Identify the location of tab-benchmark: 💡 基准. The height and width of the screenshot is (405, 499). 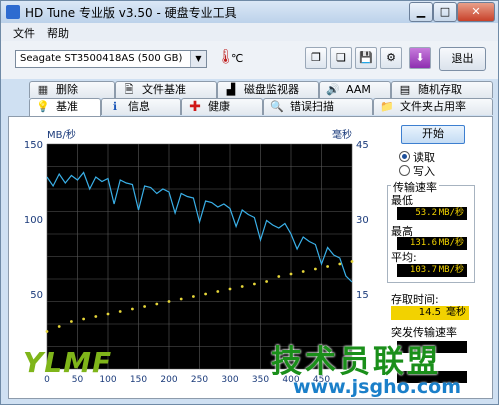
(65, 107).